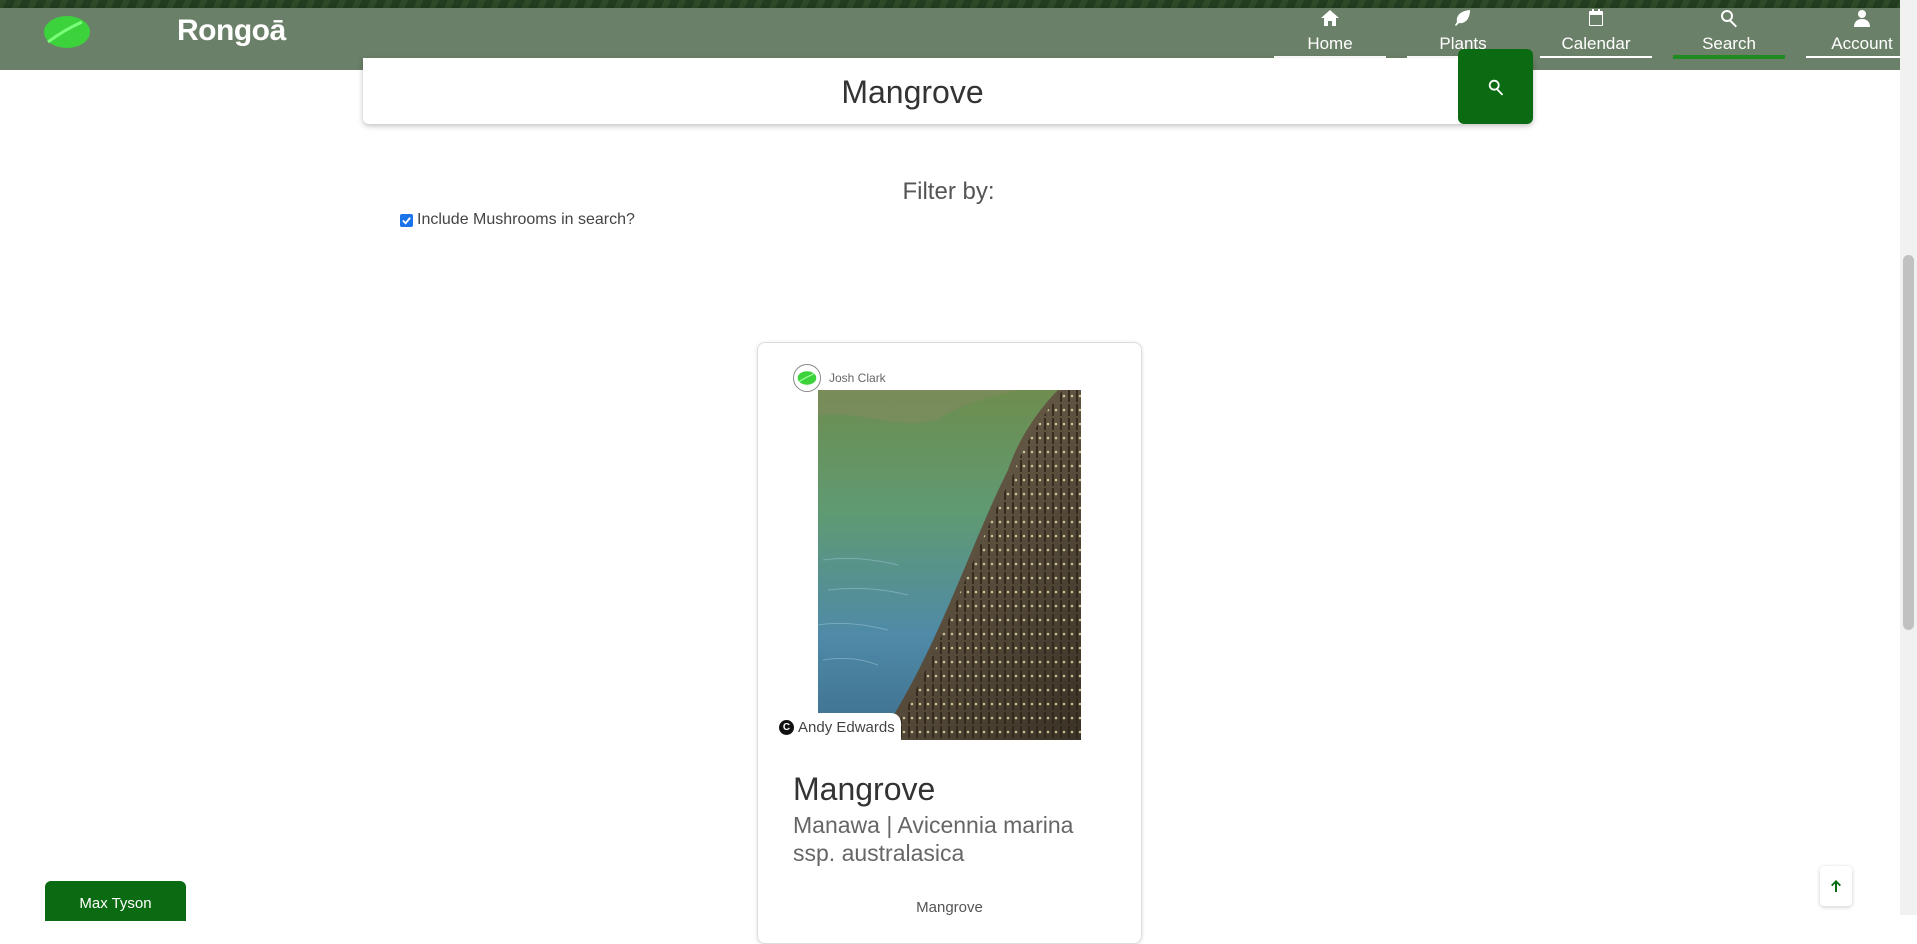  What do you see at coordinates (846, 727) in the screenshot?
I see `image-credit-name: Andy Edwards` at bounding box center [846, 727].